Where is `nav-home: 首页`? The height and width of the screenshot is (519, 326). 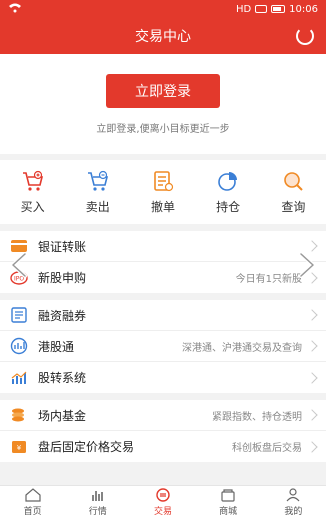
nav-home: 首页 is located at coordinates (33, 502).